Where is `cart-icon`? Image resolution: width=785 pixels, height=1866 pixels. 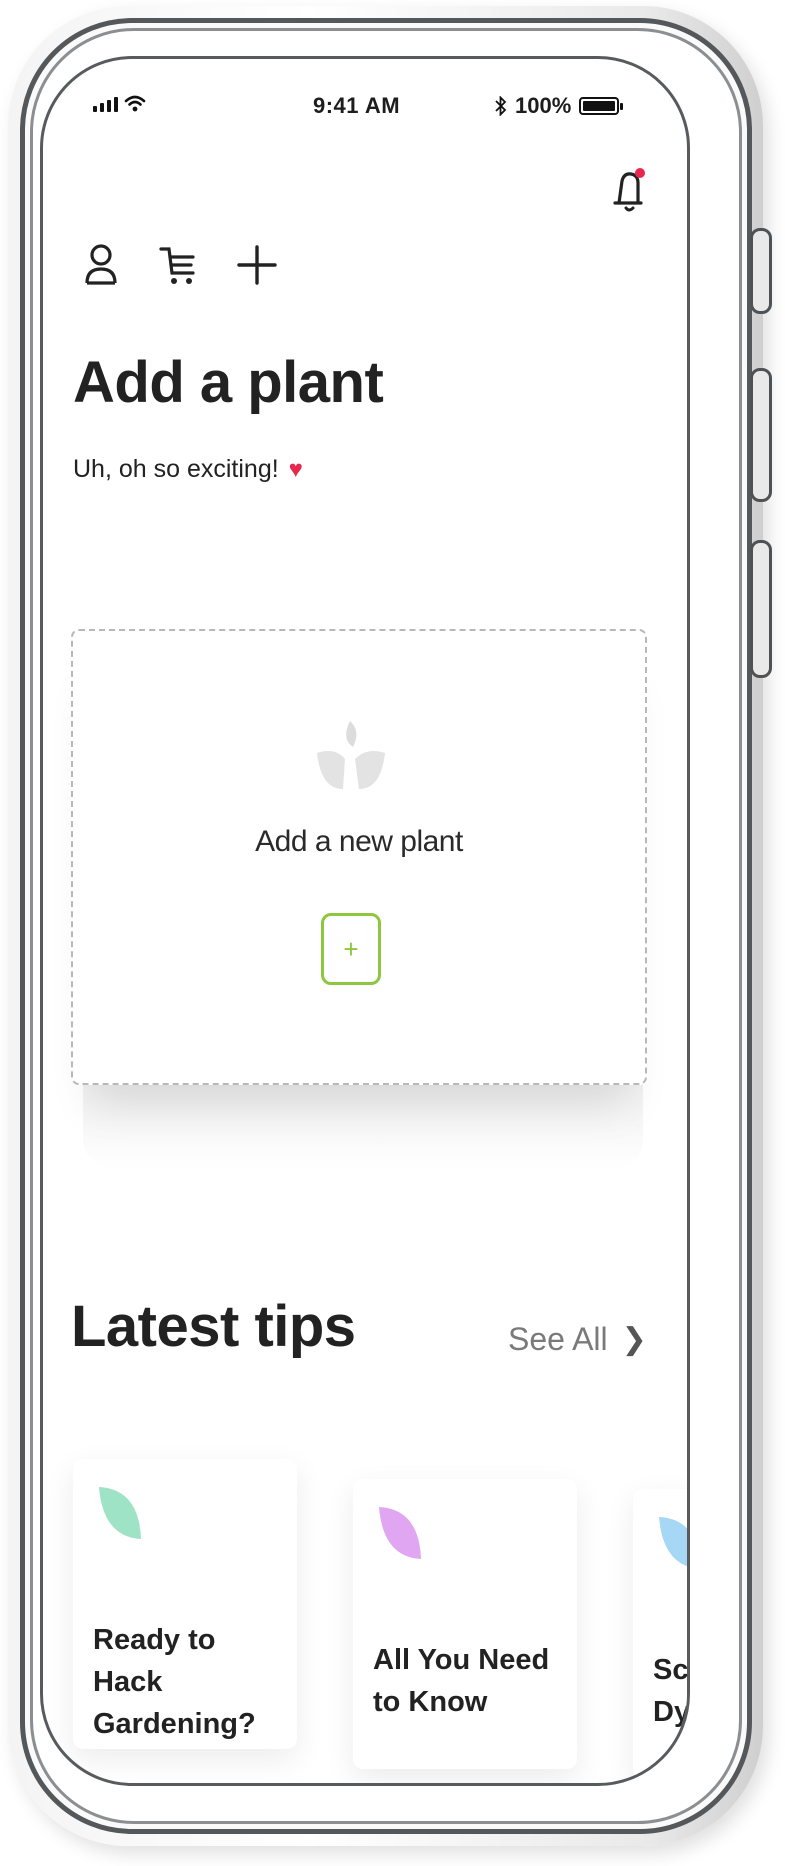 cart-icon is located at coordinates (179, 265).